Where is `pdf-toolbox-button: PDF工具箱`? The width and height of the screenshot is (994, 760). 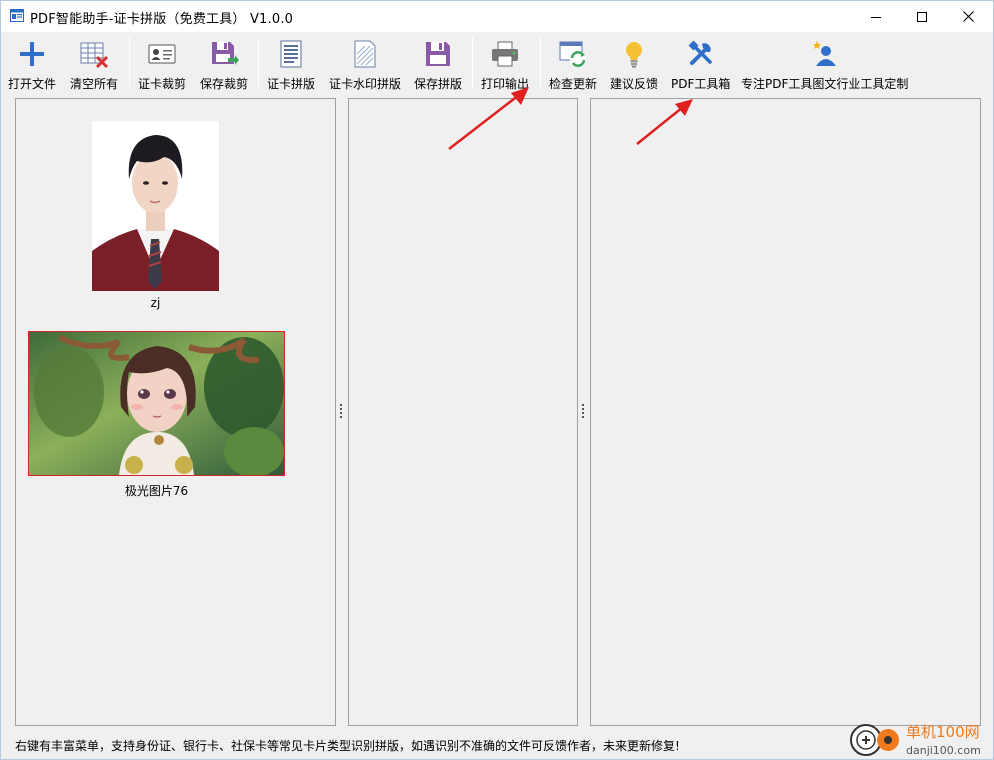 pdf-toolbox-button: PDF工具箱 is located at coordinates (700, 64).